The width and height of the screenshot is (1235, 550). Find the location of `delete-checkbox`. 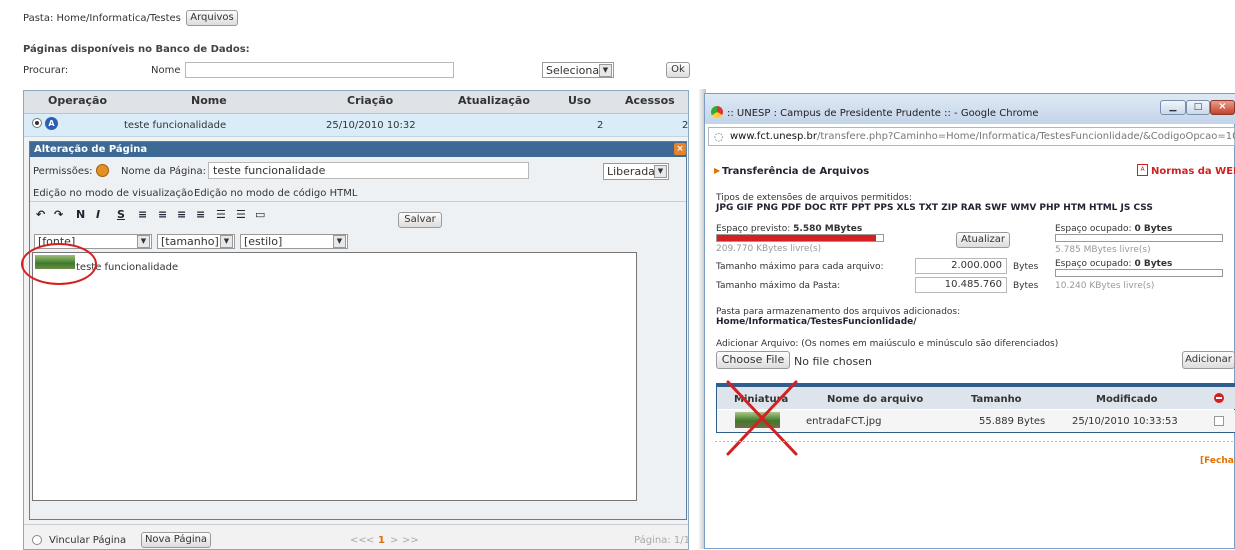

delete-checkbox is located at coordinates (1219, 421).